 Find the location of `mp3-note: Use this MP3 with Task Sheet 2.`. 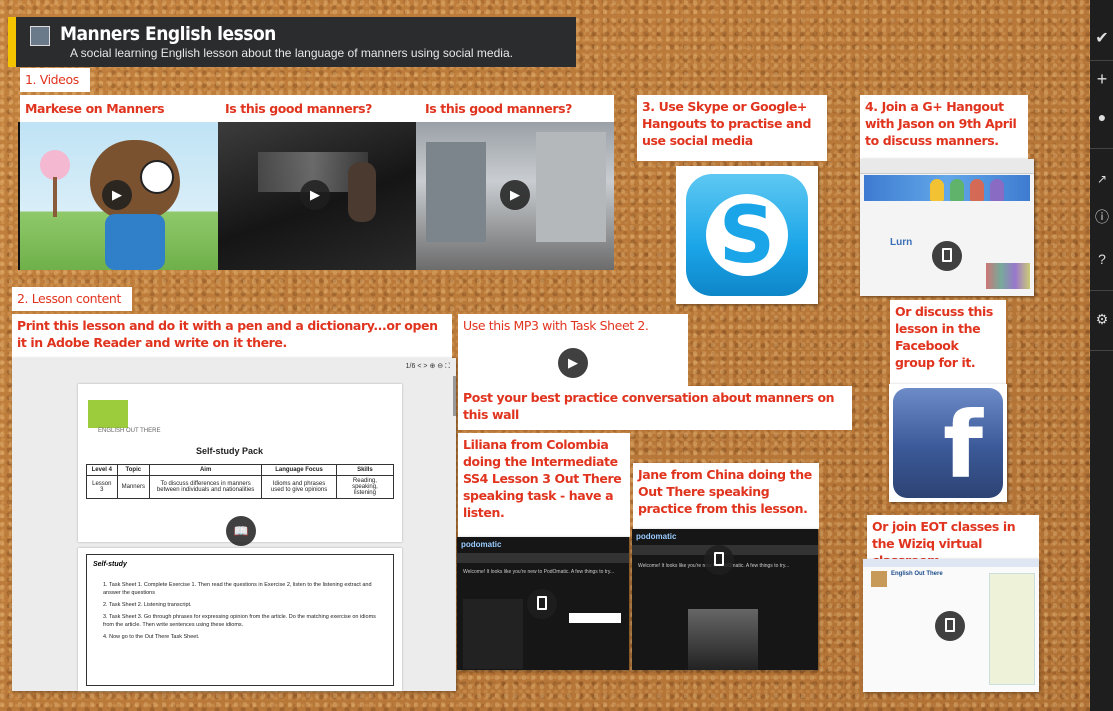

mp3-note: Use this MP3 with Task Sheet 2. is located at coordinates (573, 327).